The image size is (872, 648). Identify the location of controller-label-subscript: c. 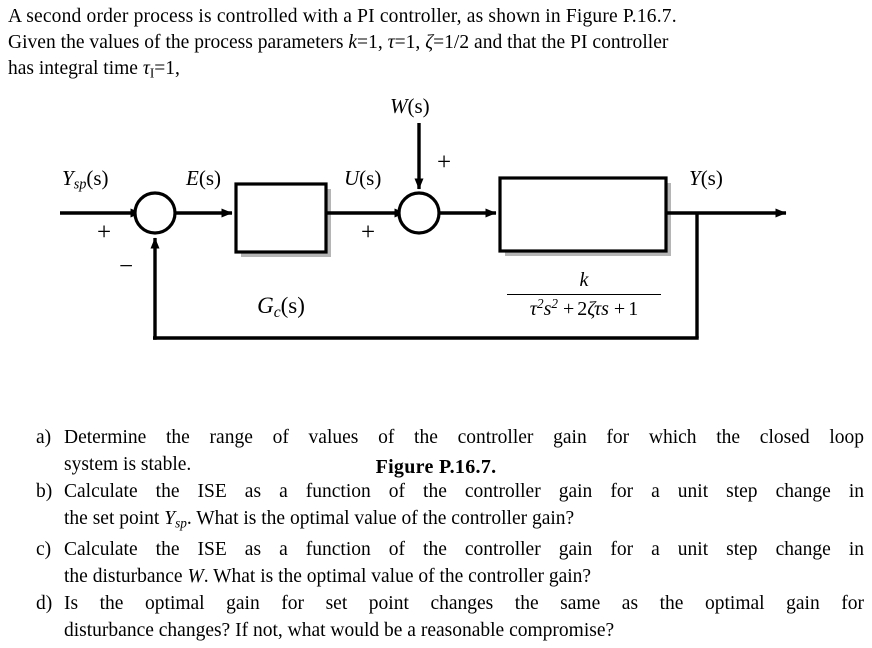
(277, 313).